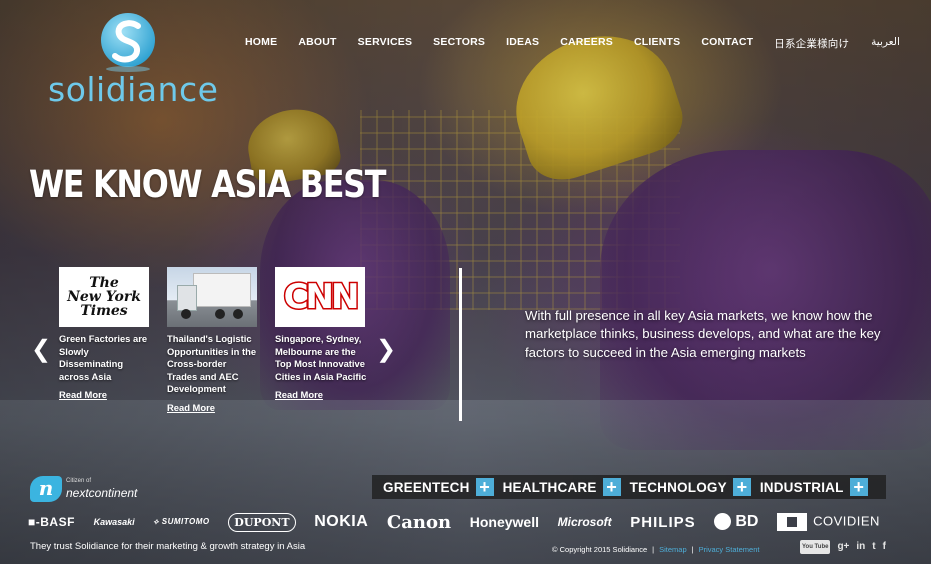 This screenshot has height=564, width=931. Describe the element at coordinates (657, 43) in the screenshot. I see `nav-clients: CLIENTS` at that location.